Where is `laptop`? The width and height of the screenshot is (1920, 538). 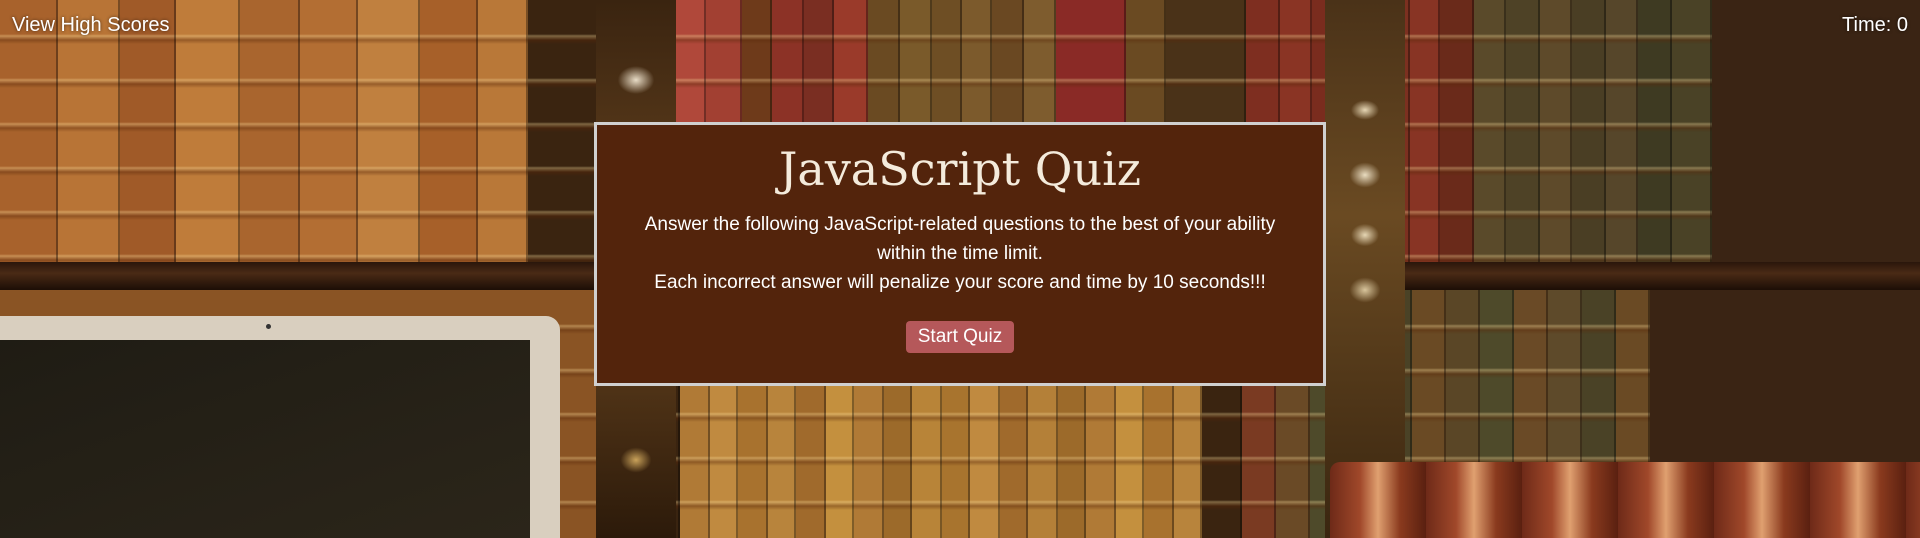
laptop is located at coordinates (280, 427).